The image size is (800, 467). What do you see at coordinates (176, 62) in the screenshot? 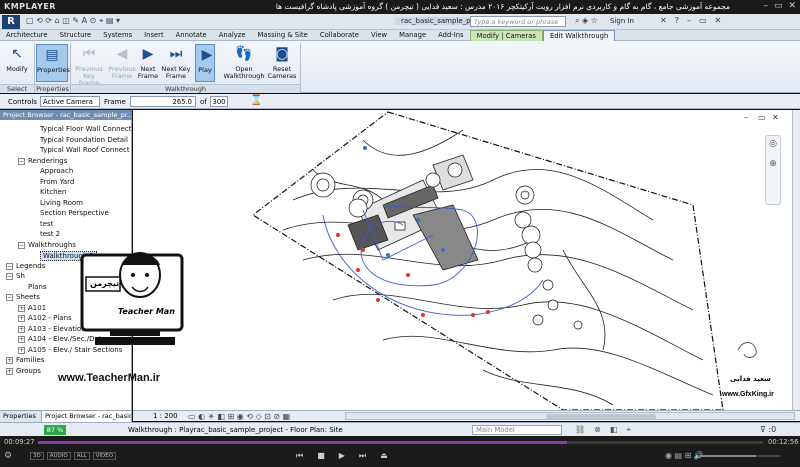
I see `next-key-frame-button: ⏭ Next Key Frame` at bounding box center [176, 62].